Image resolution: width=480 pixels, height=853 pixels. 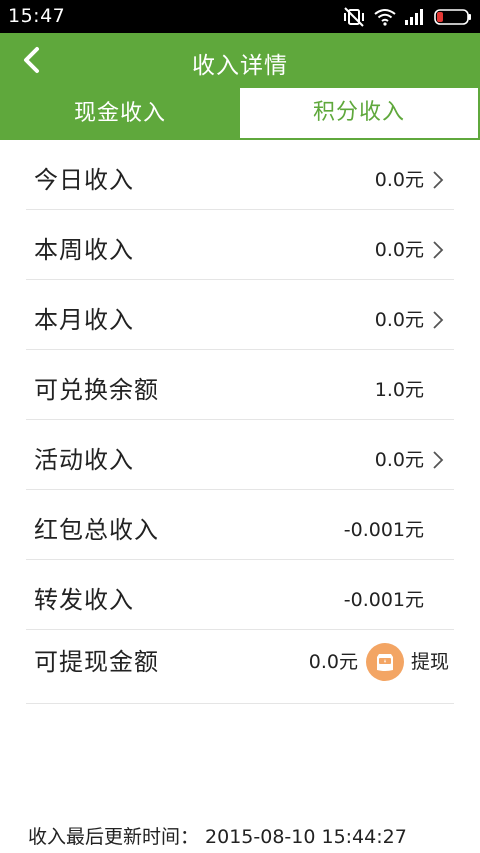 What do you see at coordinates (452, 17) in the screenshot?
I see `battery-icon` at bounding box center [452, 17].